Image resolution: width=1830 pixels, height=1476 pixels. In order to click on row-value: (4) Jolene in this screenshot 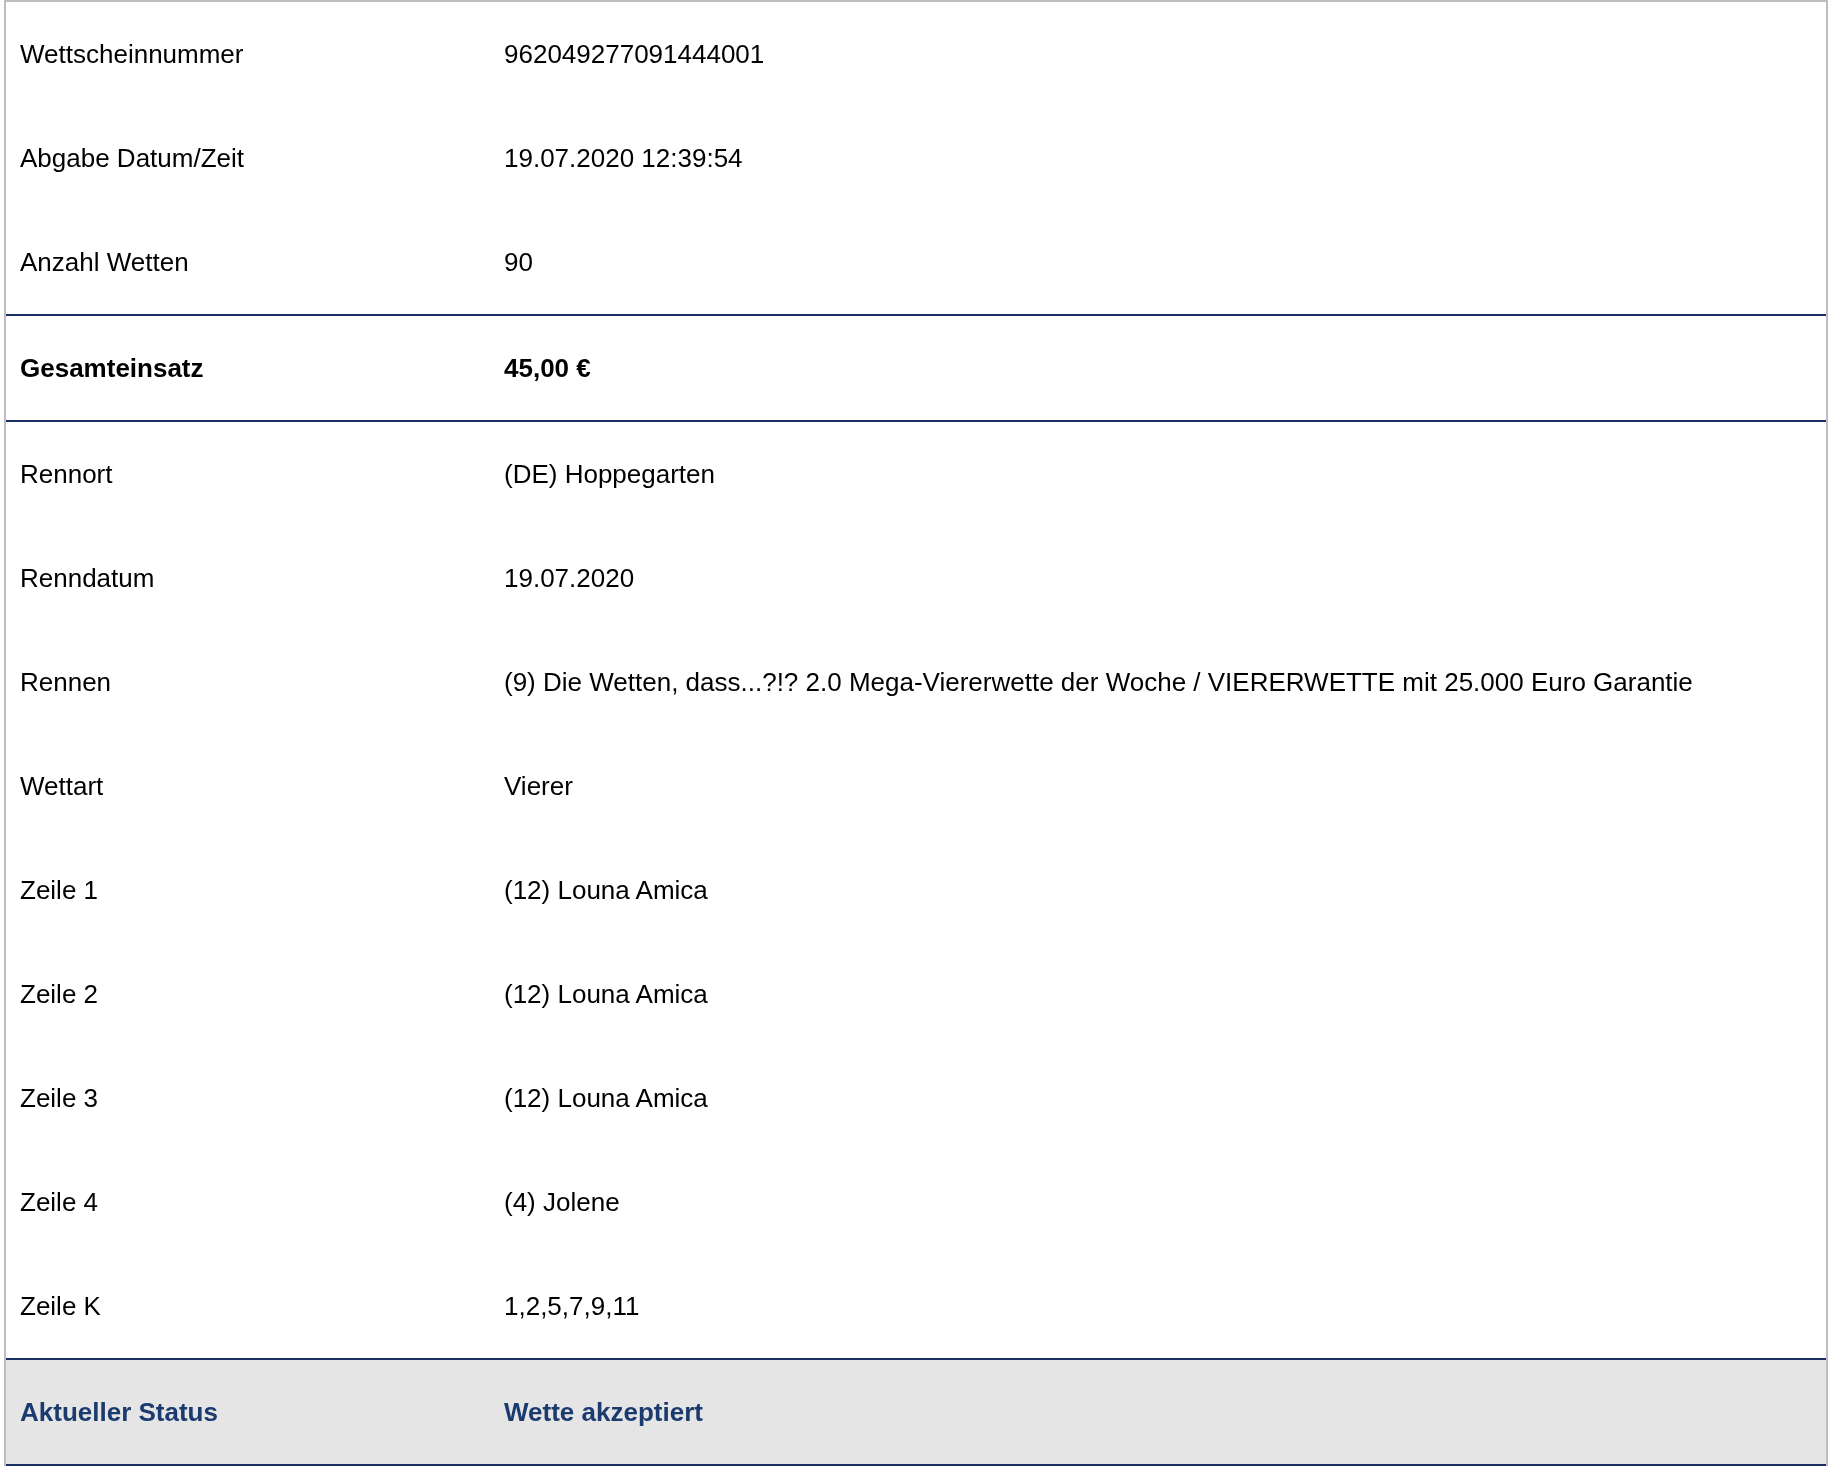, I will do `click(562, 1202)`.